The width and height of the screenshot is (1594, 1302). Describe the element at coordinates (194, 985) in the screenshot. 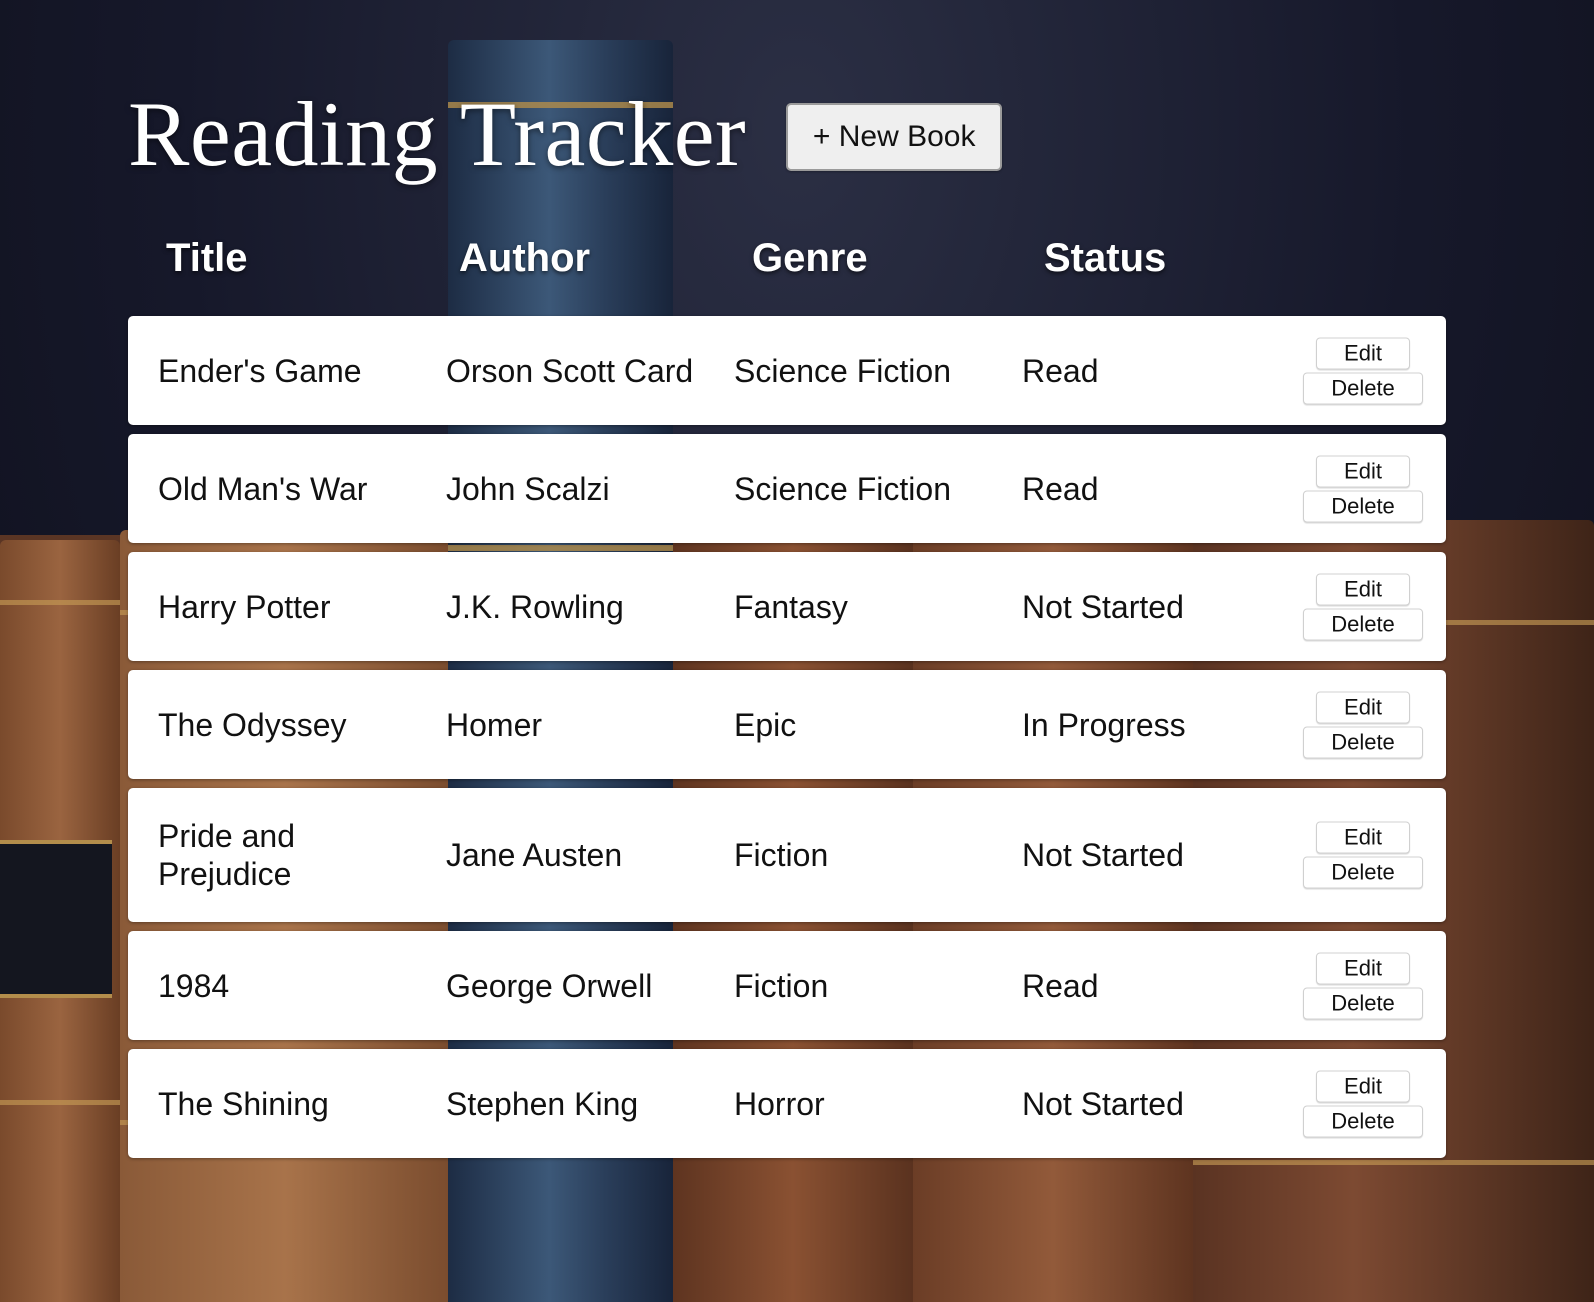

I see `book-title: 1984` at that location.